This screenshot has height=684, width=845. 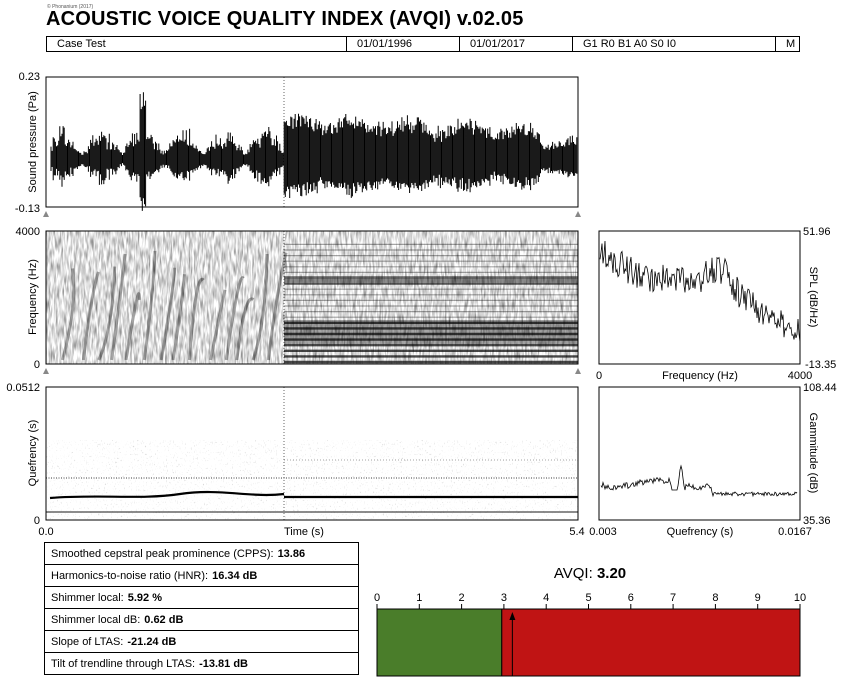 What do you see at coordinates (23, 388) in the screenshot?
I see `cepstrogram-y-max: 0.0512` at bounding box center [23, 388].